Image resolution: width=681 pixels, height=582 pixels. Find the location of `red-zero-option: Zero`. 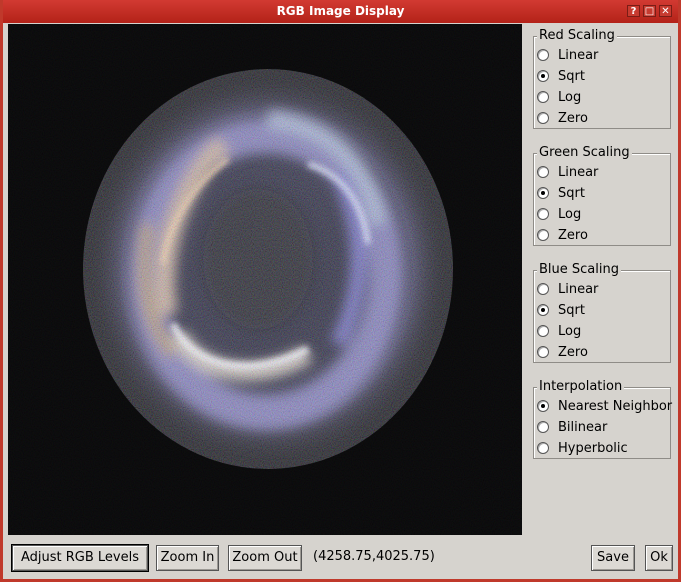

red-zero-option: Zero is located at coordinates (562, 118).